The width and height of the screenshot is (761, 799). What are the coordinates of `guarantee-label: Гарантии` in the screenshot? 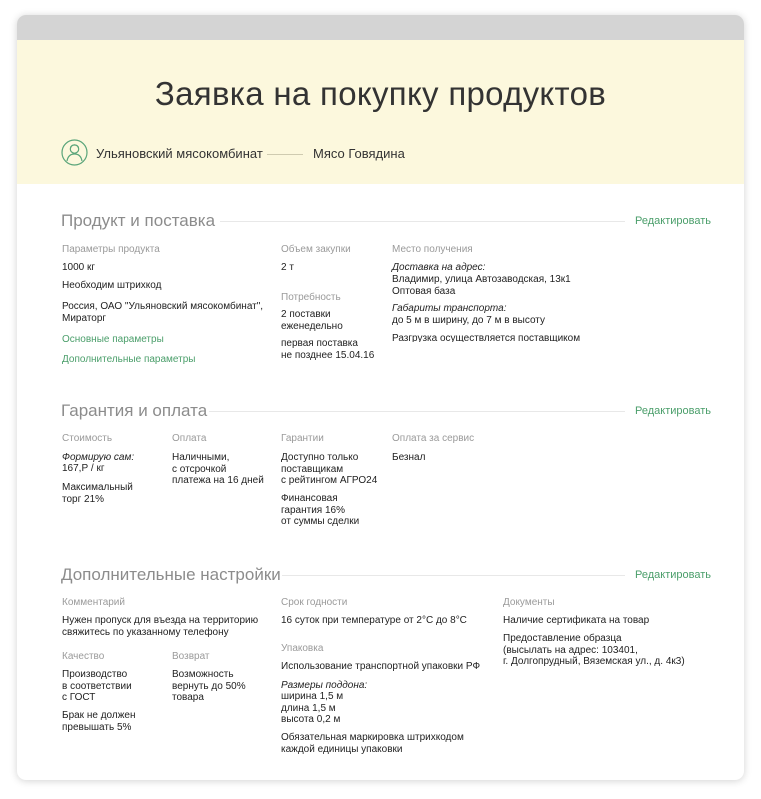 It's located at (302, 438).